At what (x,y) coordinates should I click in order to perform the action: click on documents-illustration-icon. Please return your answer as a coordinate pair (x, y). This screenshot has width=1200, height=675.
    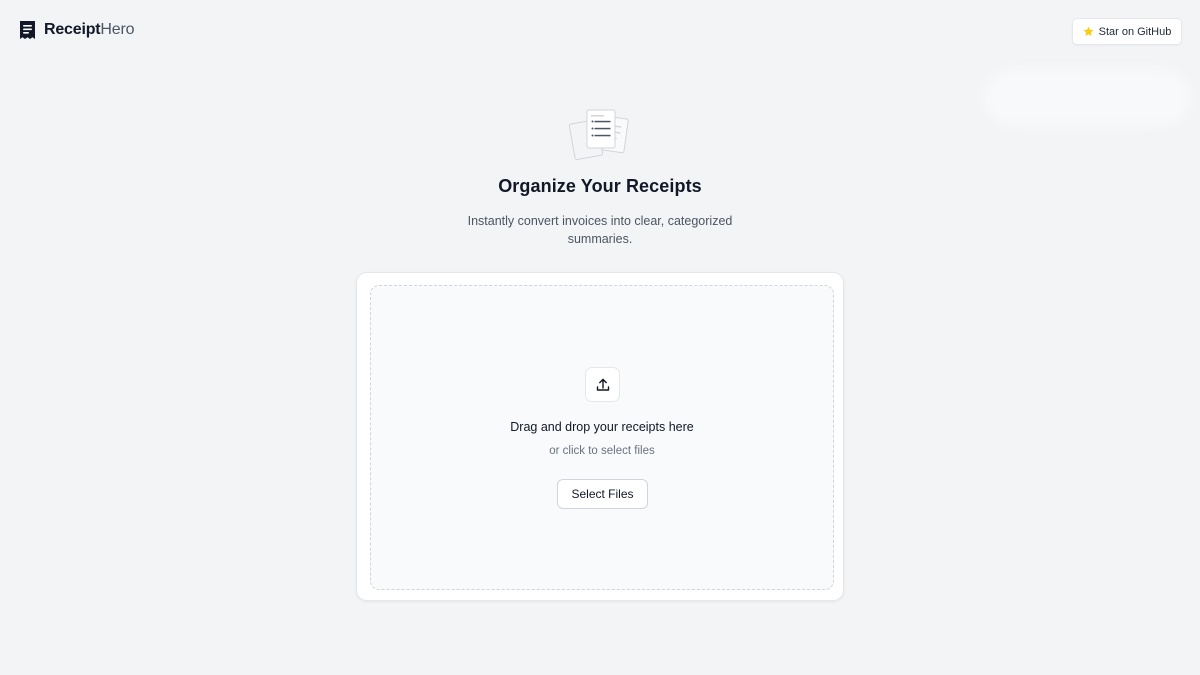
    Looking at the image, I should click on (598, 134).